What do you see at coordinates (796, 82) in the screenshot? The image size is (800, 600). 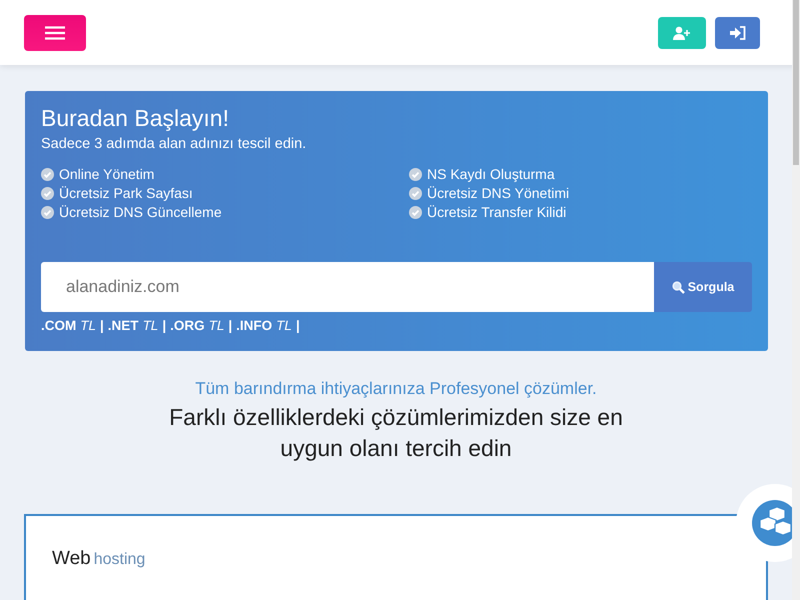 I see `scrollbar-thumb` at bounding box center [796, 82].